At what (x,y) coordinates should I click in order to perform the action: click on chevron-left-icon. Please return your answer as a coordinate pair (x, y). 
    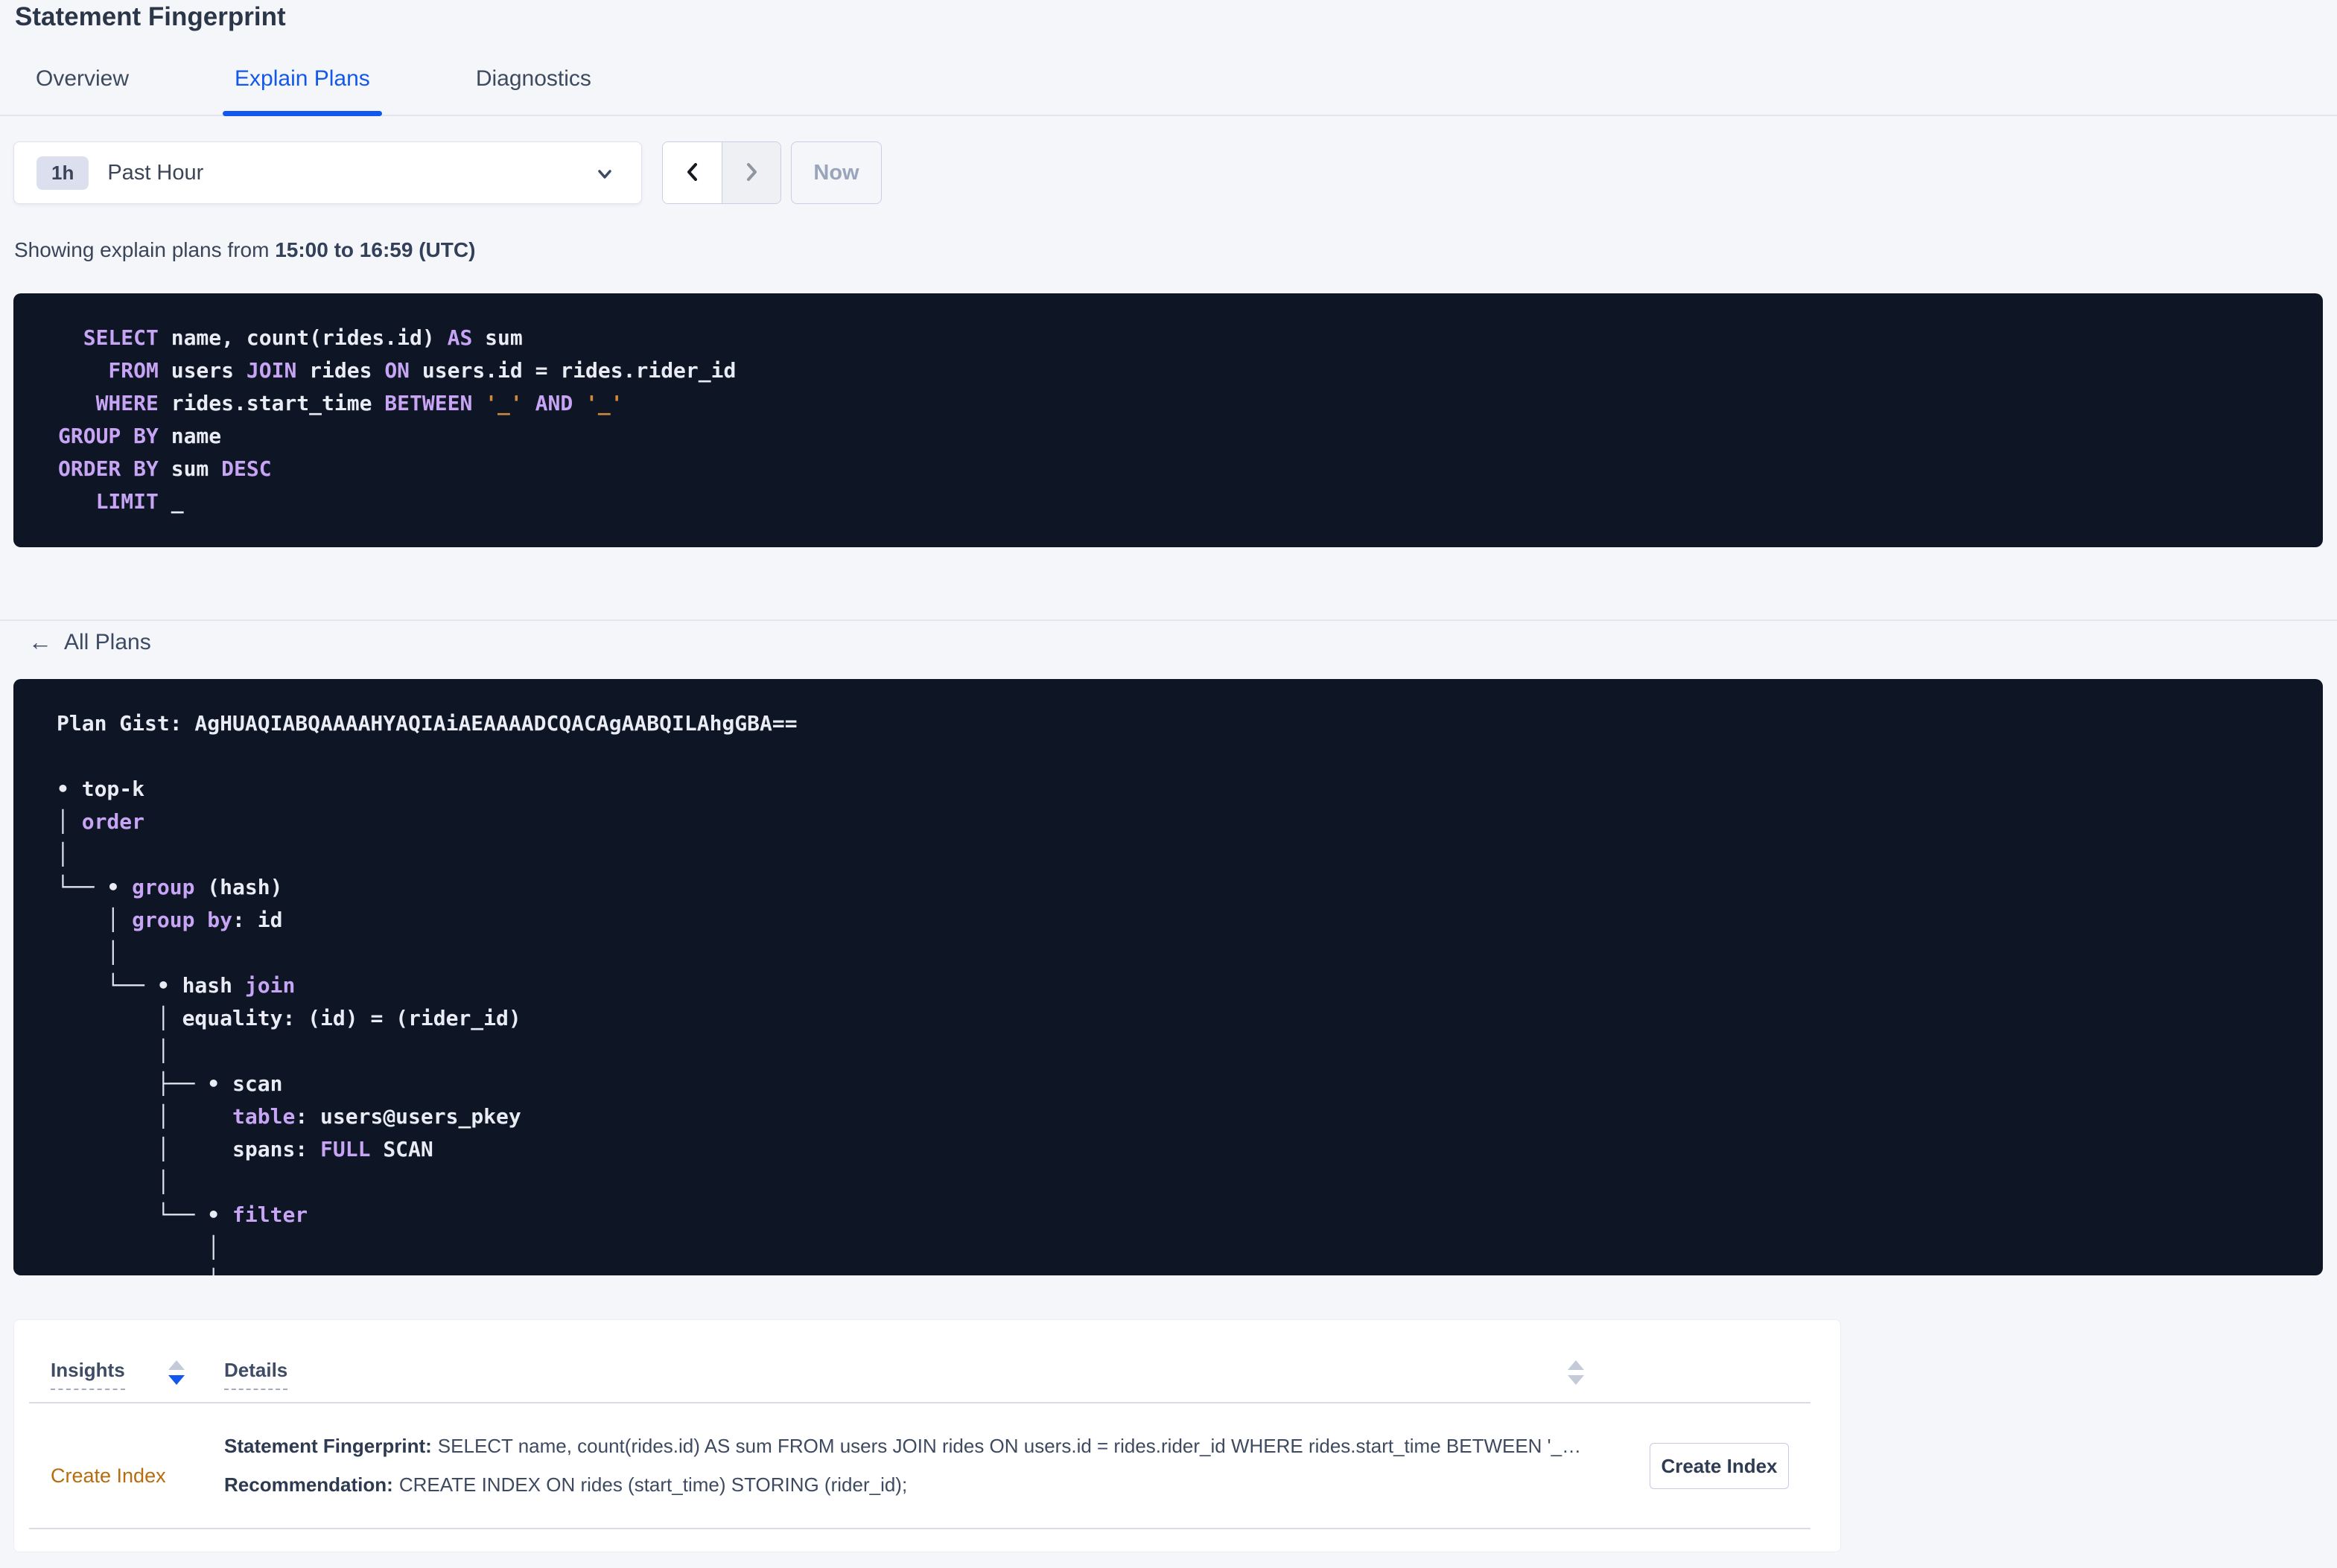
    Looking at the image, I should click on (693, 173).